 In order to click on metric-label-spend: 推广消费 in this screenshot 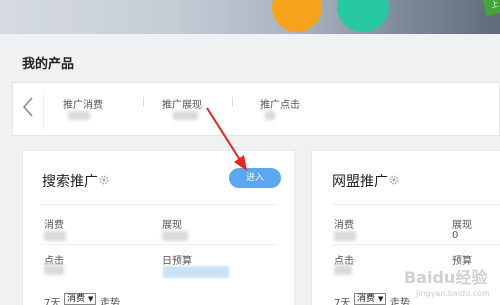, I will do `click(83, 105)`.